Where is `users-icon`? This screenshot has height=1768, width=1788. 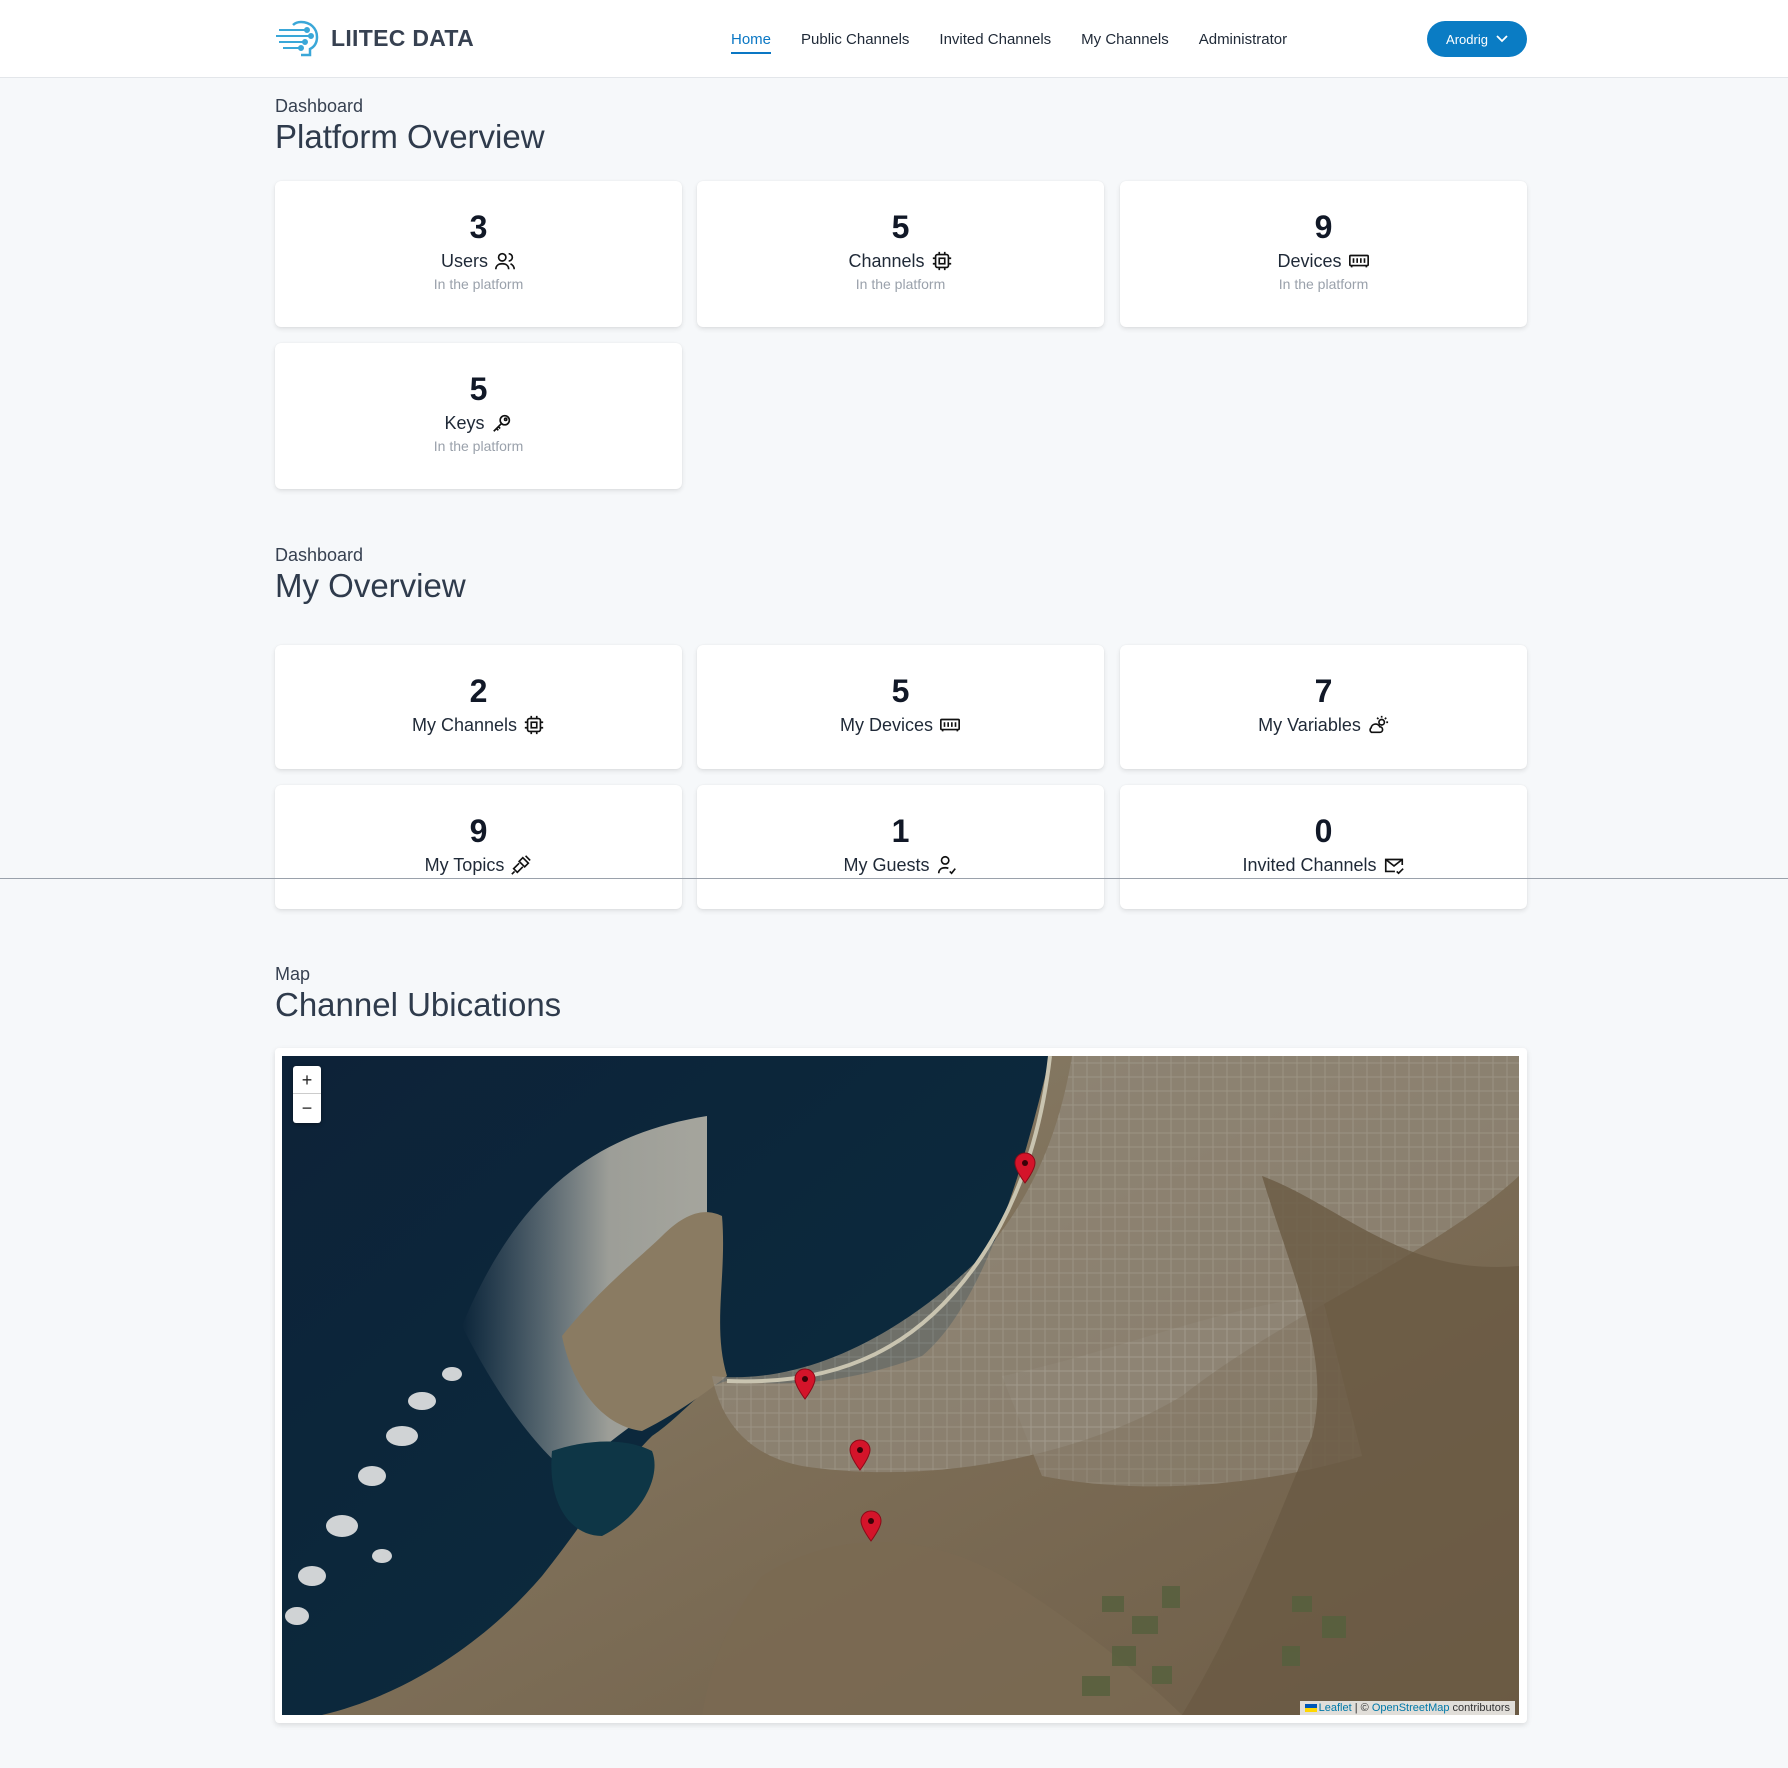 users-icon is located at coordinates (505, 261).